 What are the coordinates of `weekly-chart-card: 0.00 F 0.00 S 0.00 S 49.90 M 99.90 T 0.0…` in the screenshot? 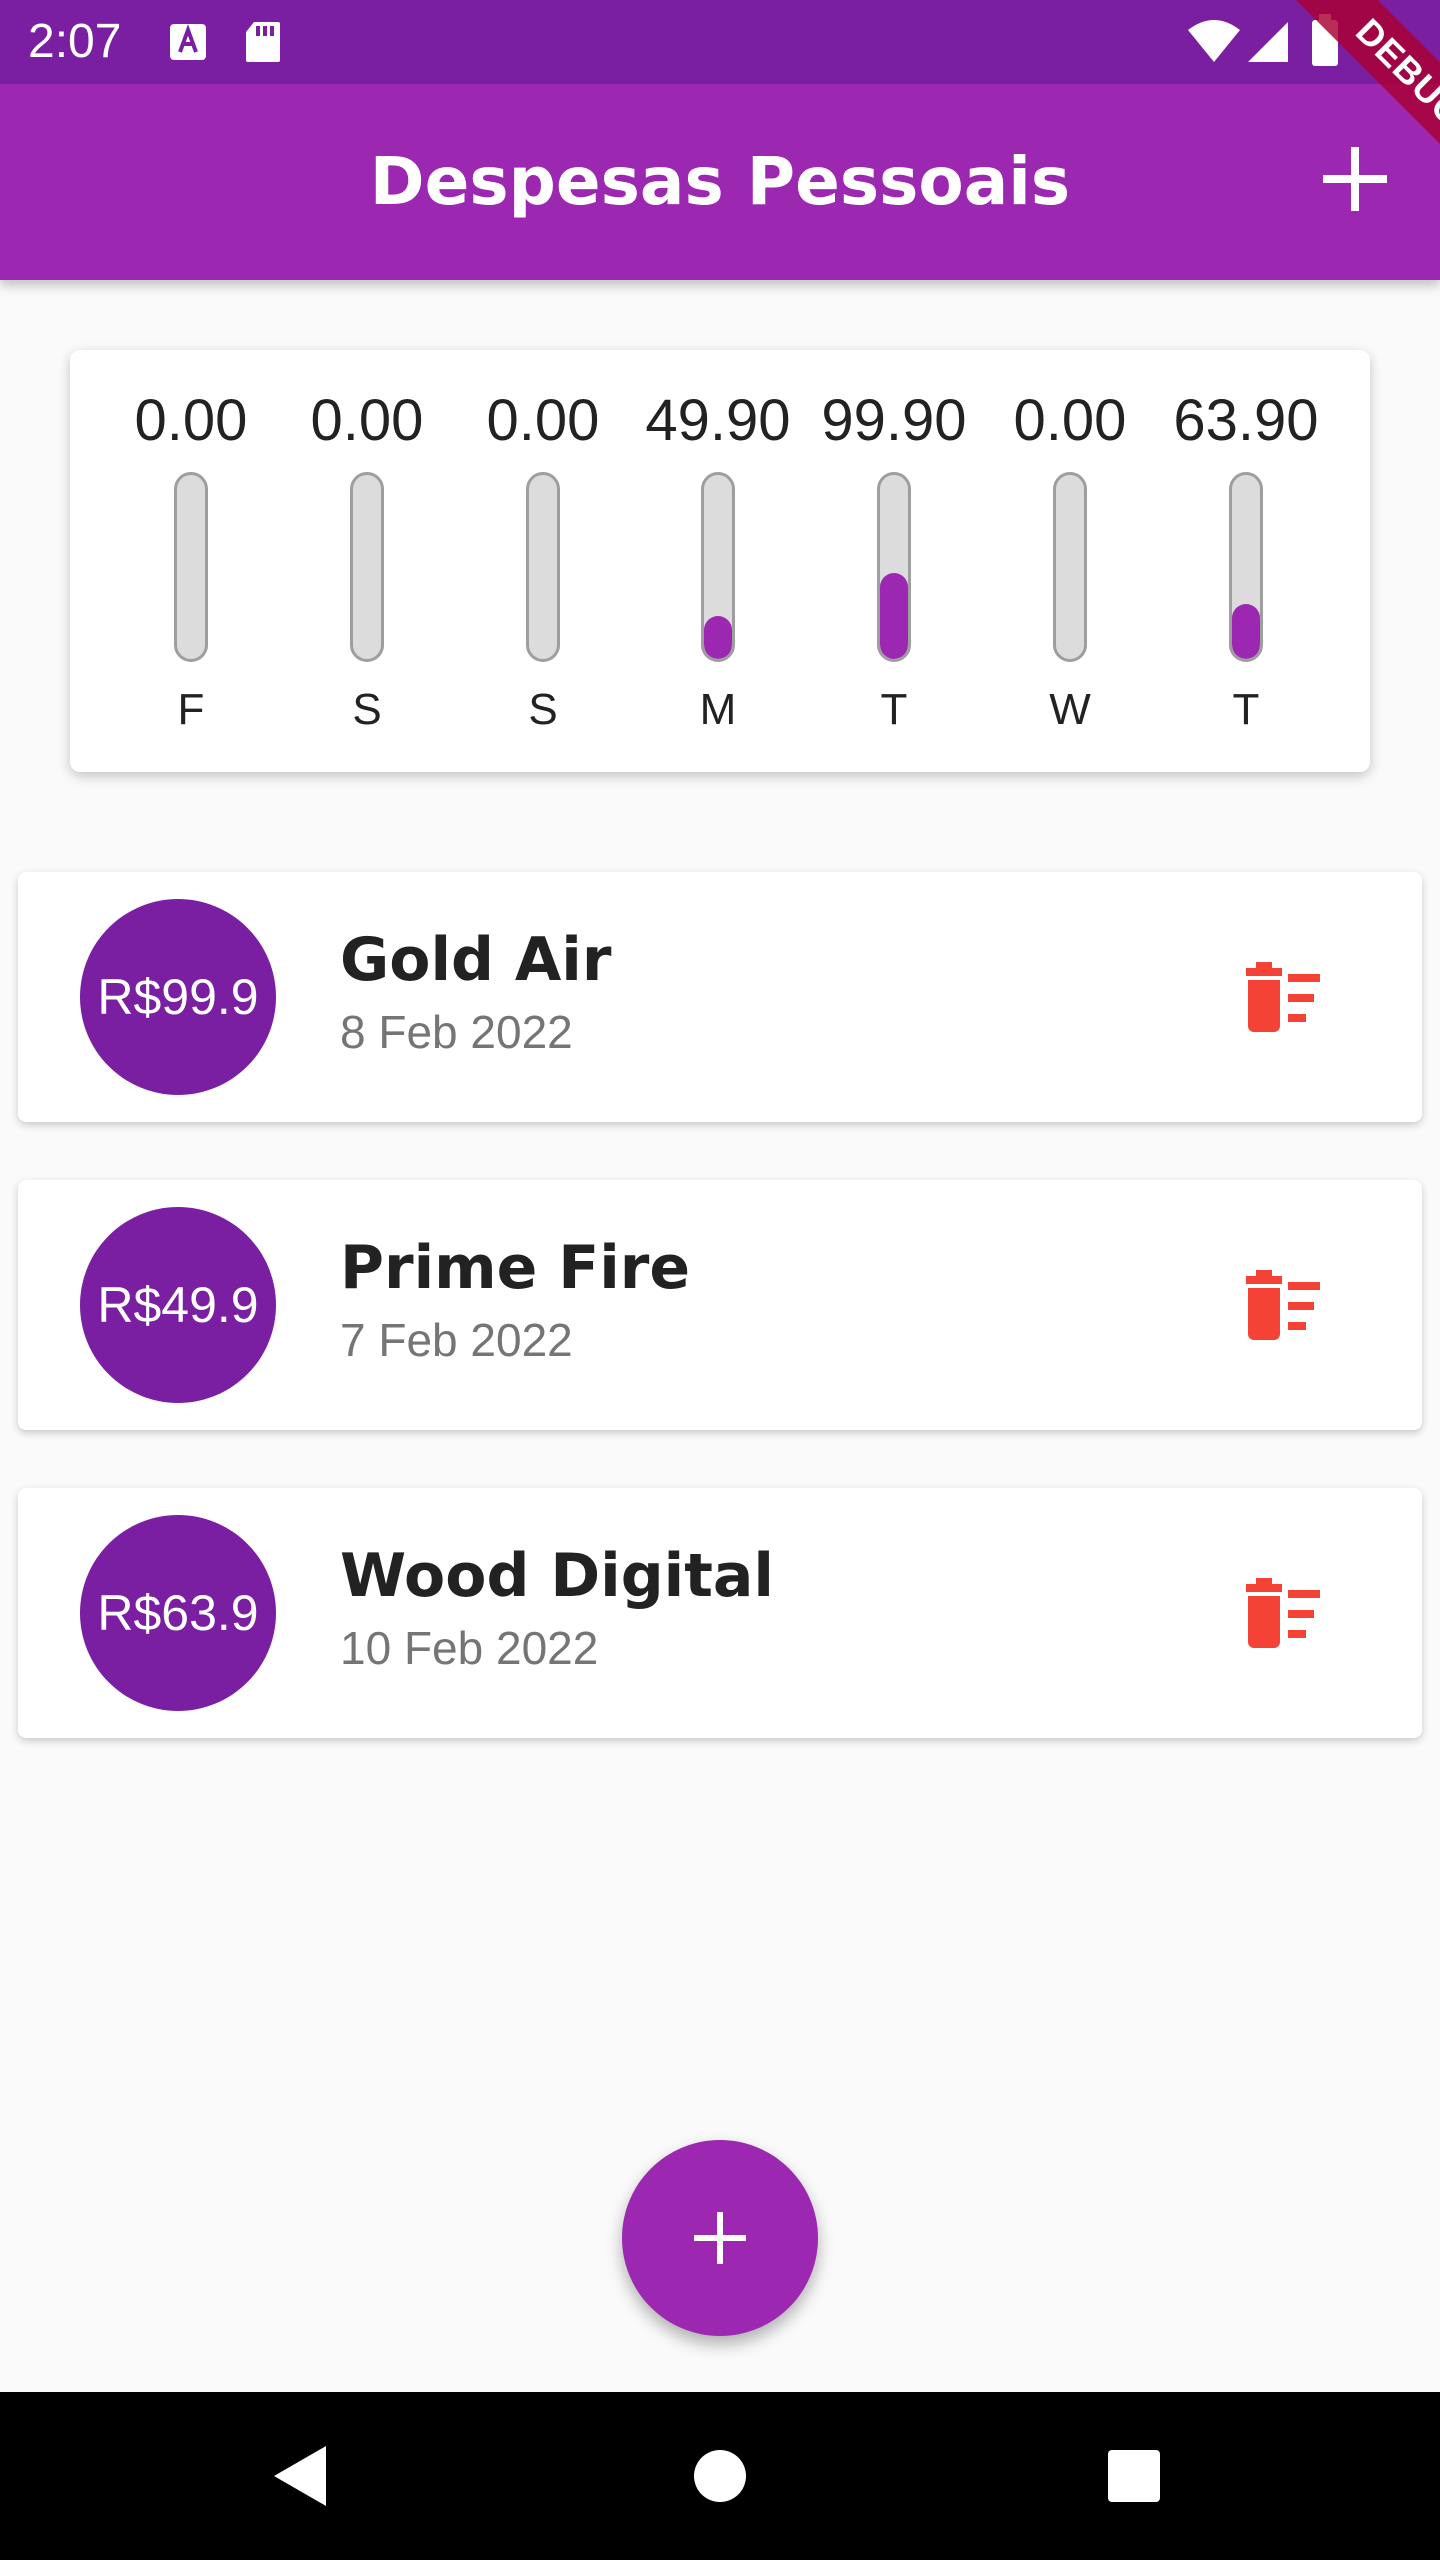 It's located at (720, 561).